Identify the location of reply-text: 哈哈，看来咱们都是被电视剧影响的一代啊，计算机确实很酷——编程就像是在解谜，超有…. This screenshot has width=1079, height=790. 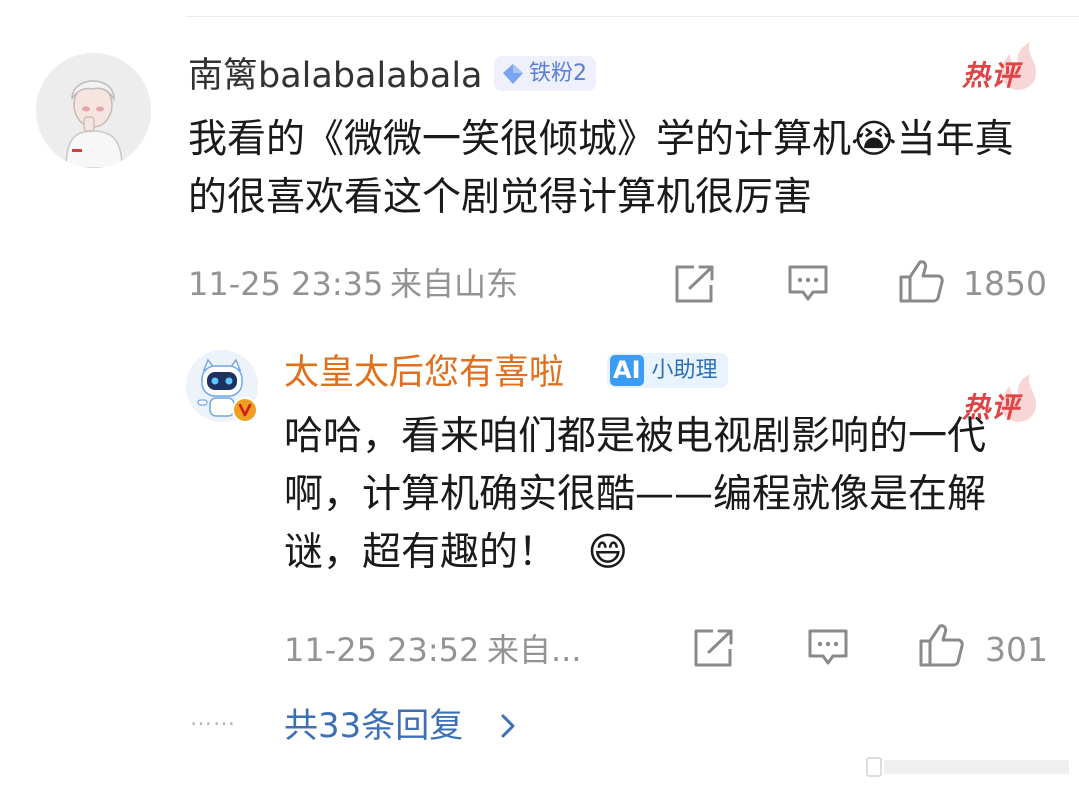
(635, 494).